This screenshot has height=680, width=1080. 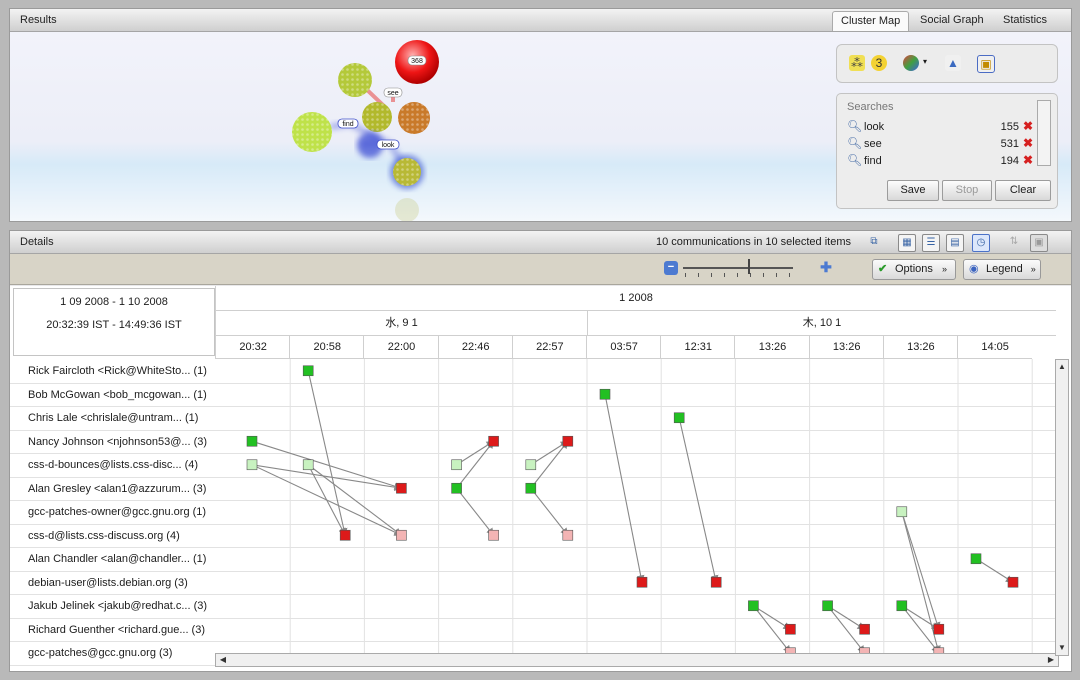 I want to click on tab-social-graph: Social Graph, so click(x=952, y=20).